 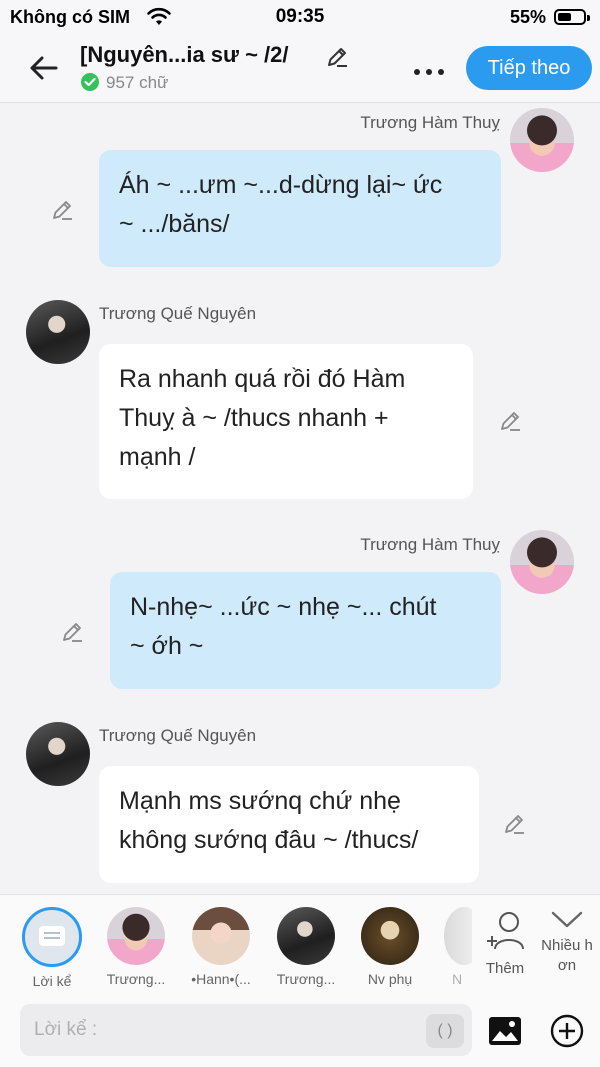 I want to click on message-line: mạnh /, so click(x=157, y=457).